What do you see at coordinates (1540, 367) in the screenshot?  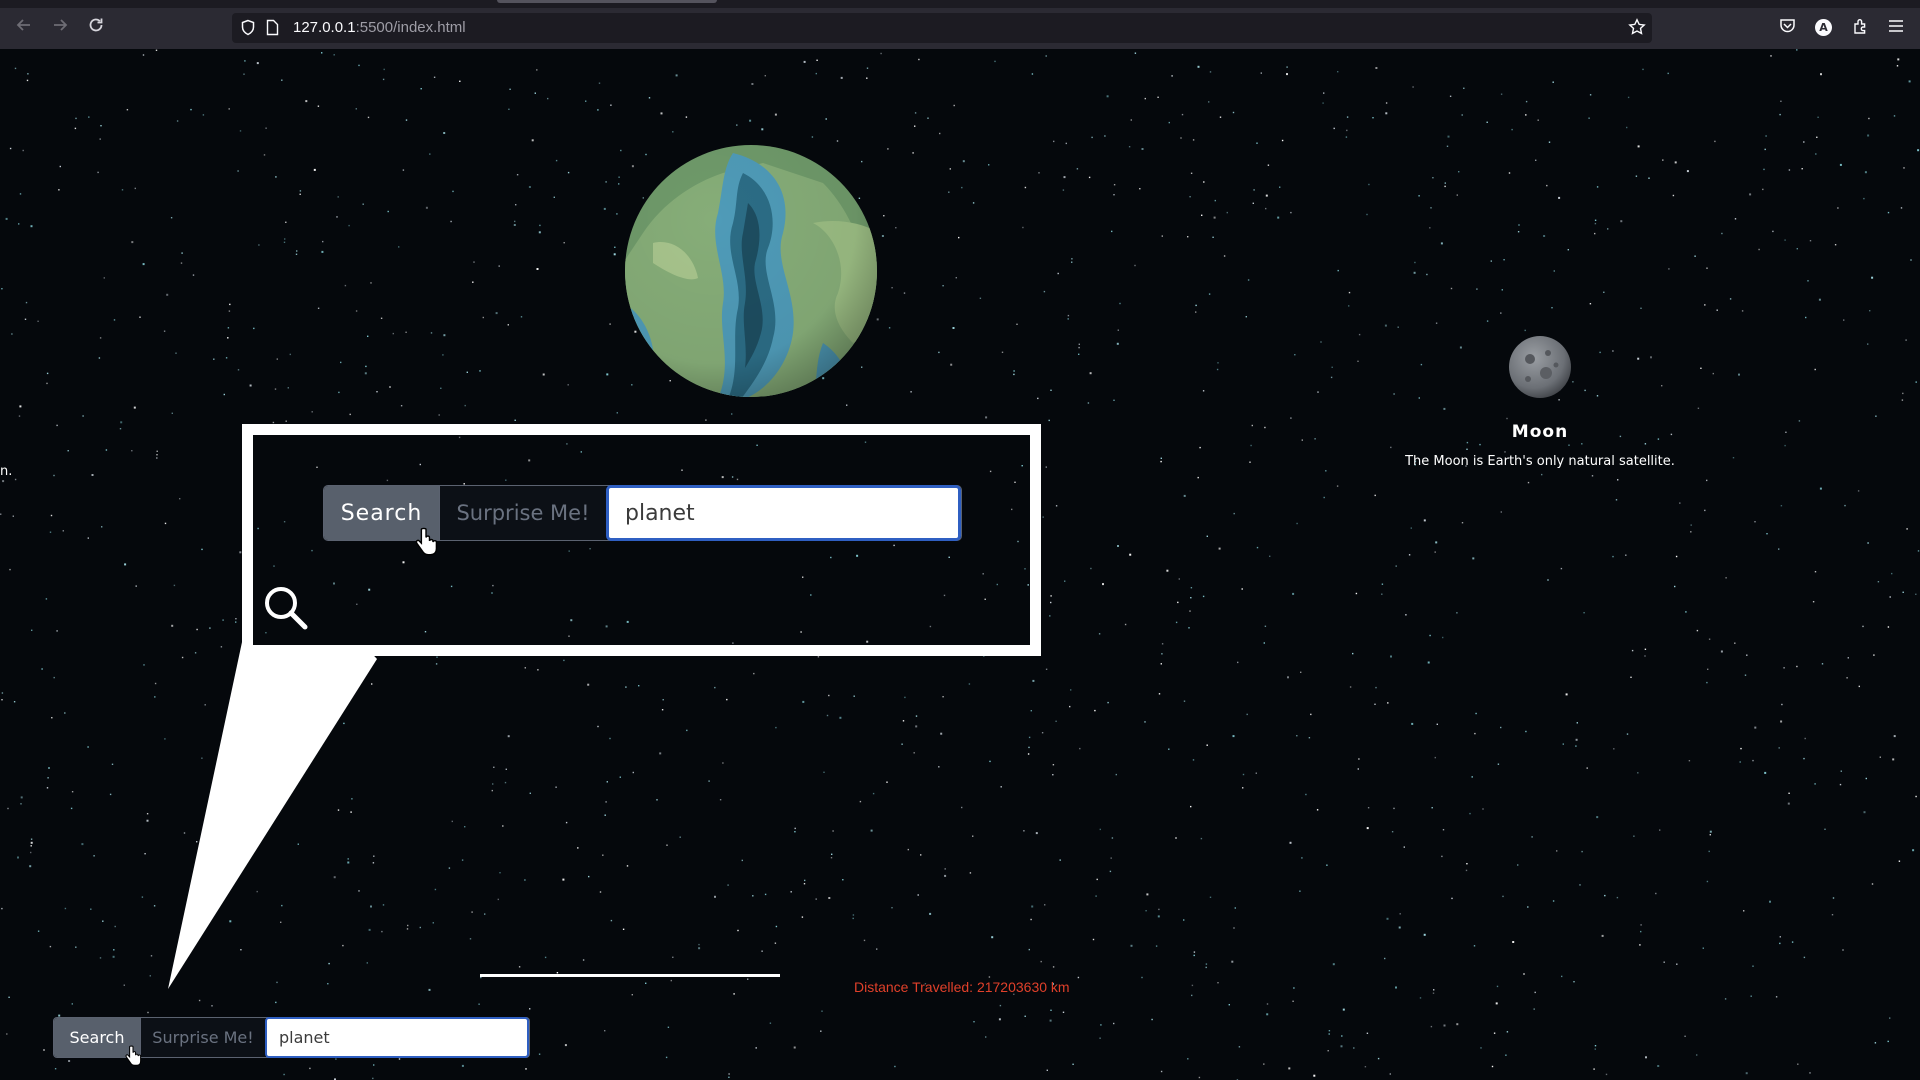 I see `moon-planet` at bounding box center [1540, 367].